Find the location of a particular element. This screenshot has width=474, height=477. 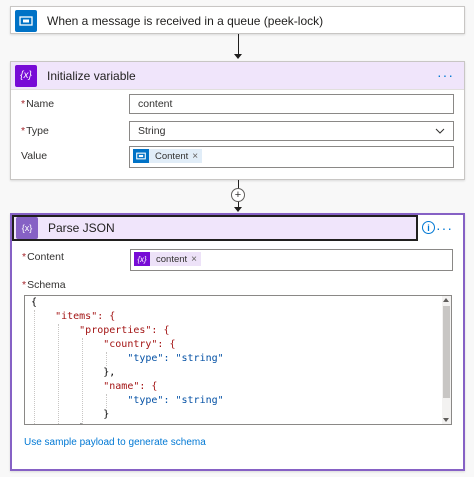

code-line: { is located at coordinates (34, 302).